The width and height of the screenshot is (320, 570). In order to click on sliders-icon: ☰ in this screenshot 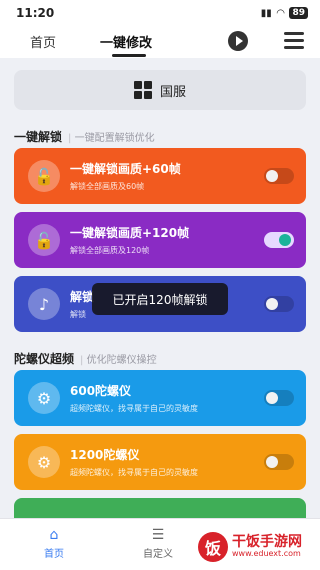, I will do `click(158, 535)`.